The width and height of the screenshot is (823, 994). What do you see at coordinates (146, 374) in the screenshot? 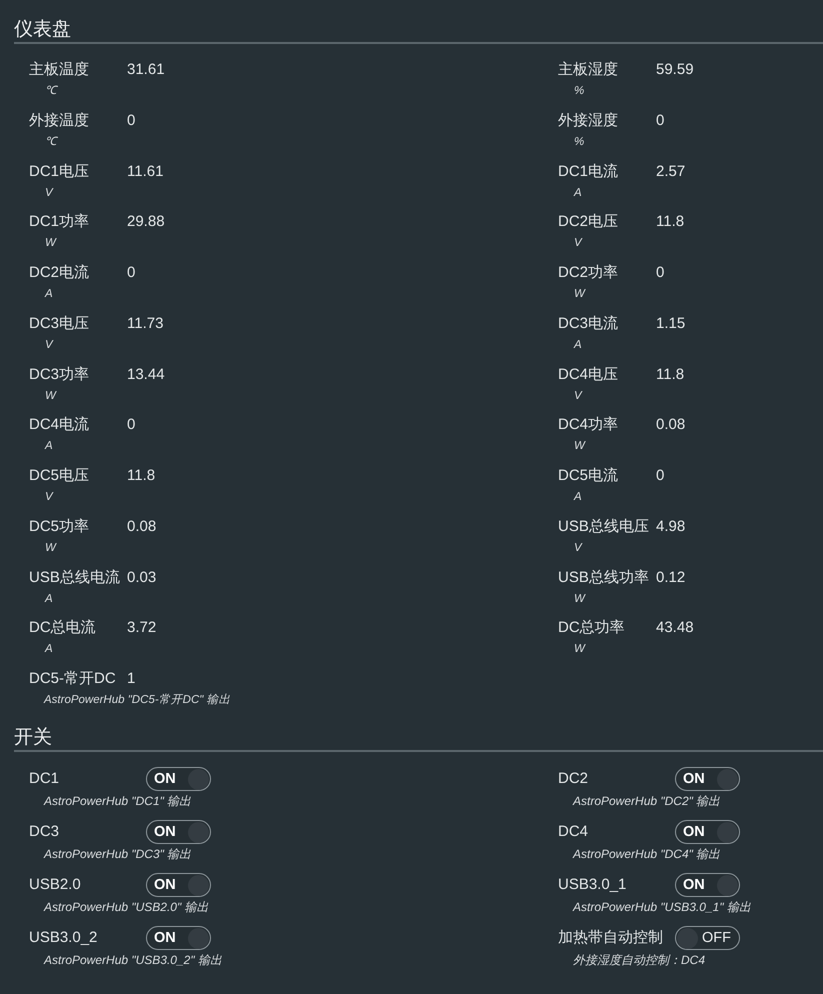
I see `reading-value: 13.44` at bounding box center [146, 374].